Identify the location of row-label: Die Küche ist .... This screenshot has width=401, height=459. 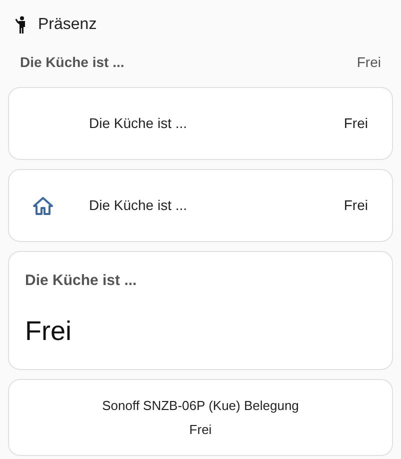
(72, 62).